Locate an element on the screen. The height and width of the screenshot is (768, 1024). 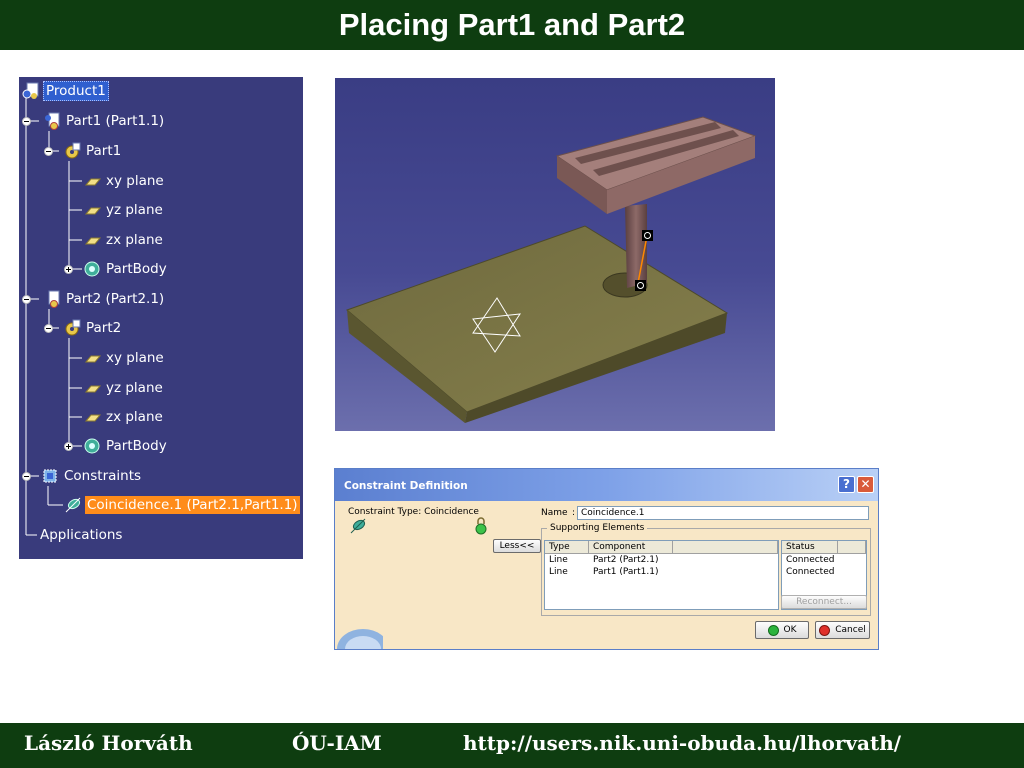
constraint-type-label: Constraint Type: Coincidence is located at coordinates (413, 512).